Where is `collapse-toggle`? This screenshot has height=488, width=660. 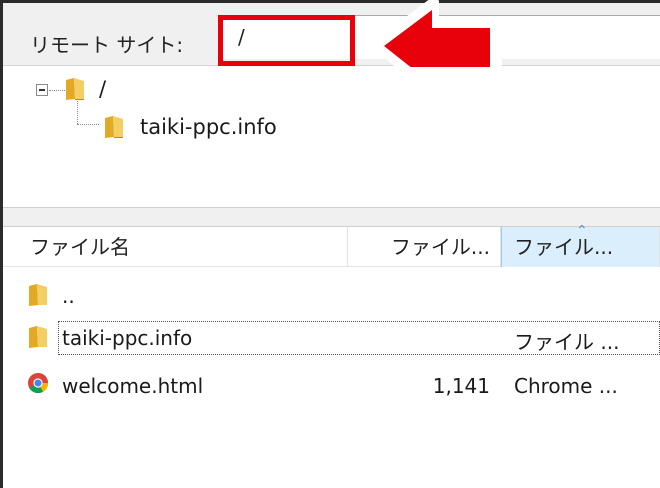
collapse-toggle is located at coordinates (42, 90).